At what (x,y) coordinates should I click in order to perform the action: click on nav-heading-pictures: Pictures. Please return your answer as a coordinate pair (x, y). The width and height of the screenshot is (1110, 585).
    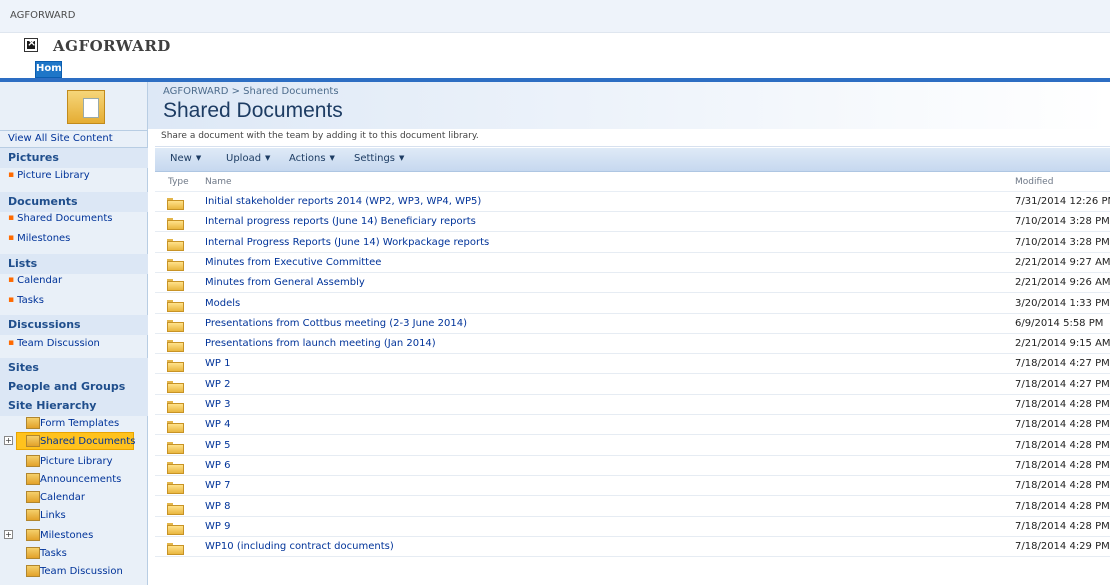
    Looking at the image, I should click on (74, 158).